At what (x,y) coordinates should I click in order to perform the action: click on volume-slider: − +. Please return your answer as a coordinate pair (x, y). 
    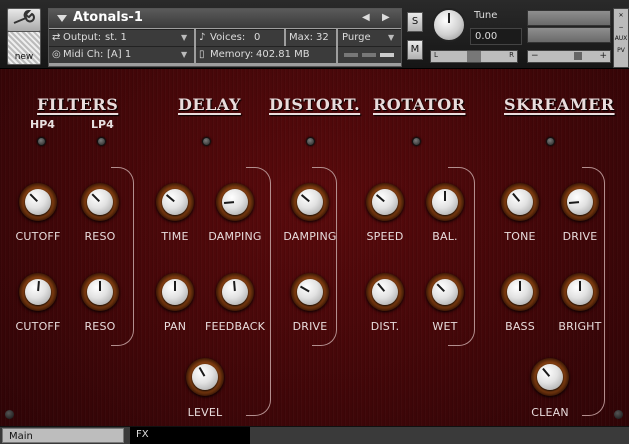
    Looking at the image, I should click on (569, 56).